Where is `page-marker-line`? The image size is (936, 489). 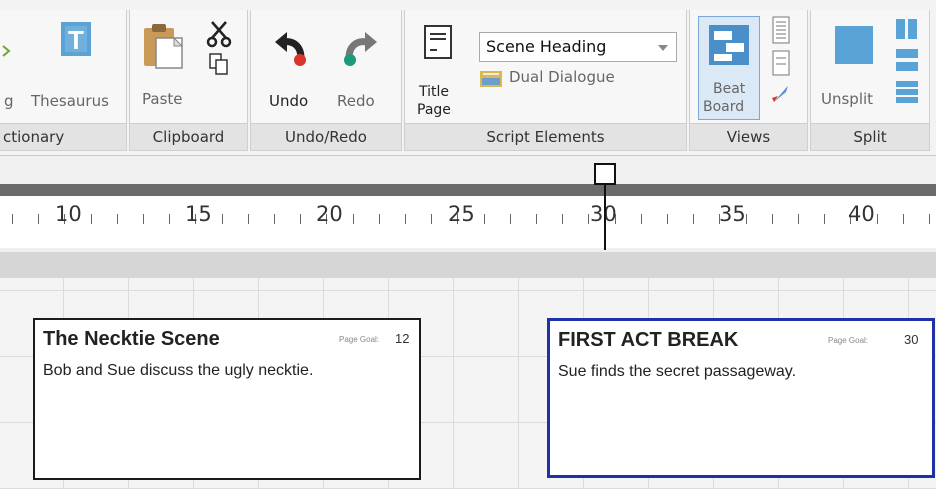 page-marker-line is located at coordinates (605, 217).